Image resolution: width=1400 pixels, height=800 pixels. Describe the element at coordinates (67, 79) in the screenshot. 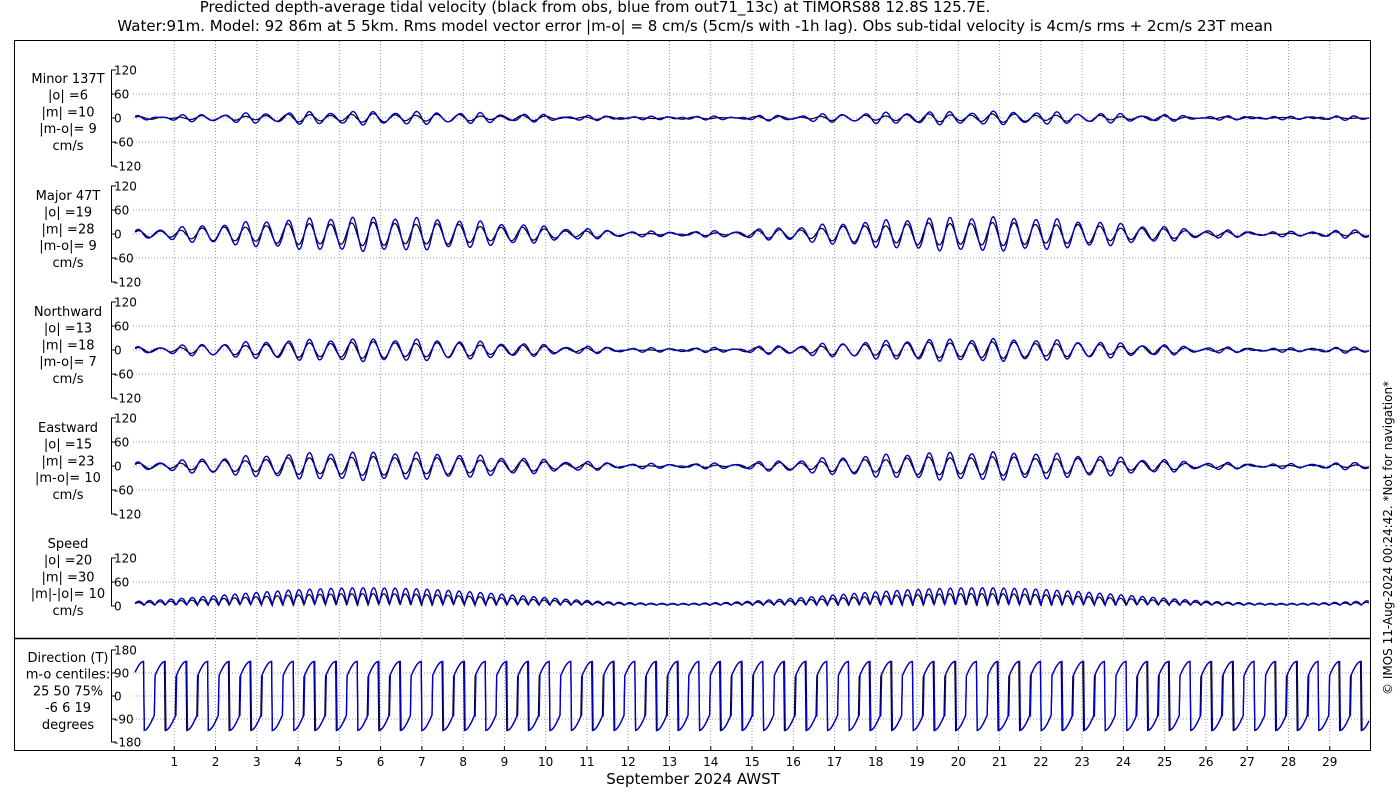

I see `panel-label-minor: Minor 137T` at that location.